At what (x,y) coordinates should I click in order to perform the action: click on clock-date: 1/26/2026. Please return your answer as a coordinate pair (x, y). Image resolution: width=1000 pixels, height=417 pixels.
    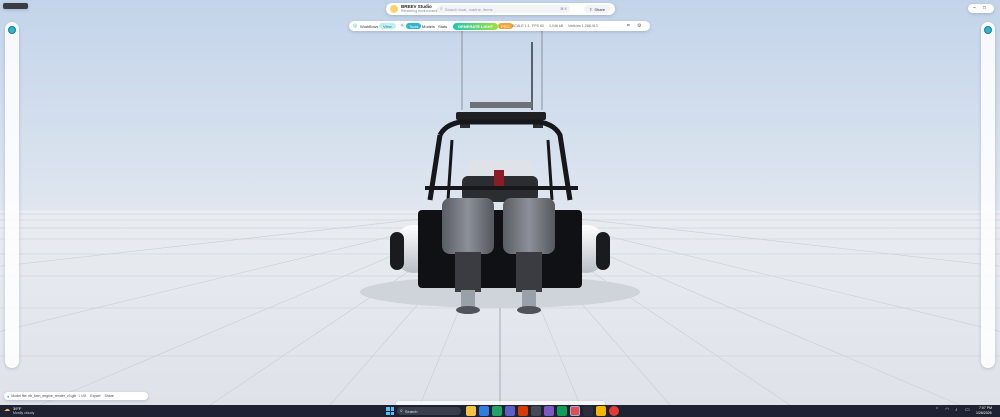
    Looking at the image, I should click on (984, 413).